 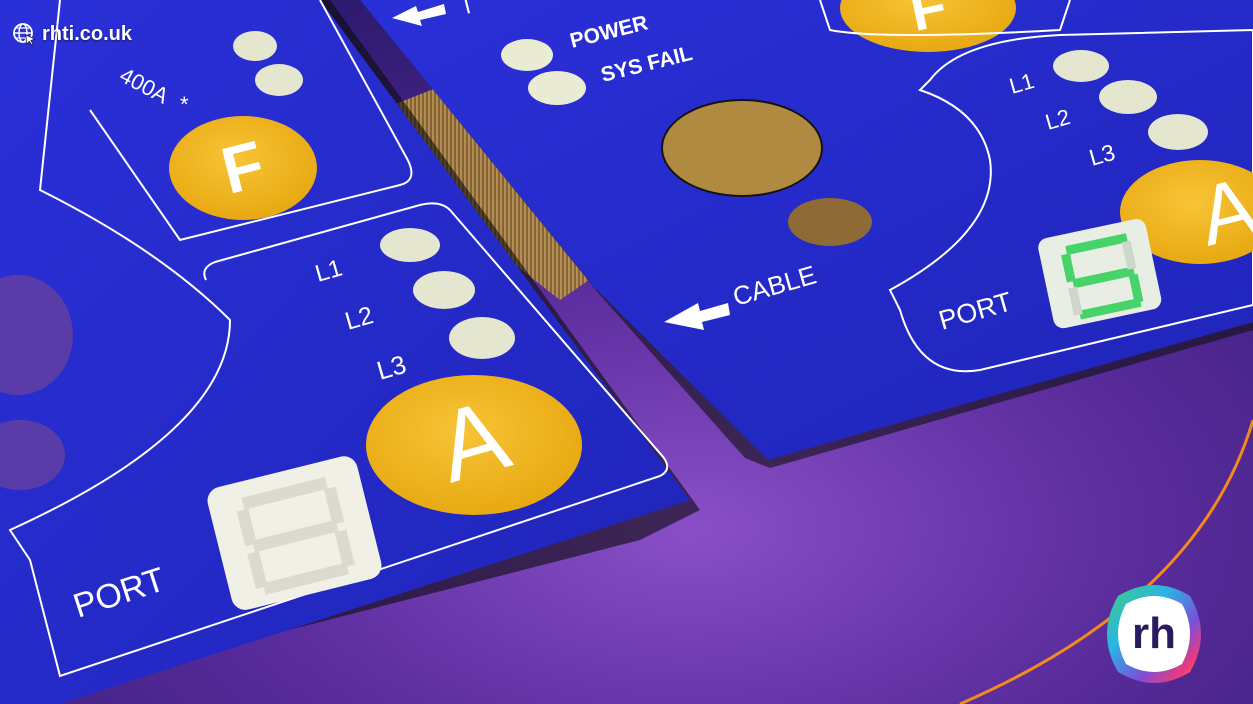 I want to click on power-led, so click(x=527, y=55).